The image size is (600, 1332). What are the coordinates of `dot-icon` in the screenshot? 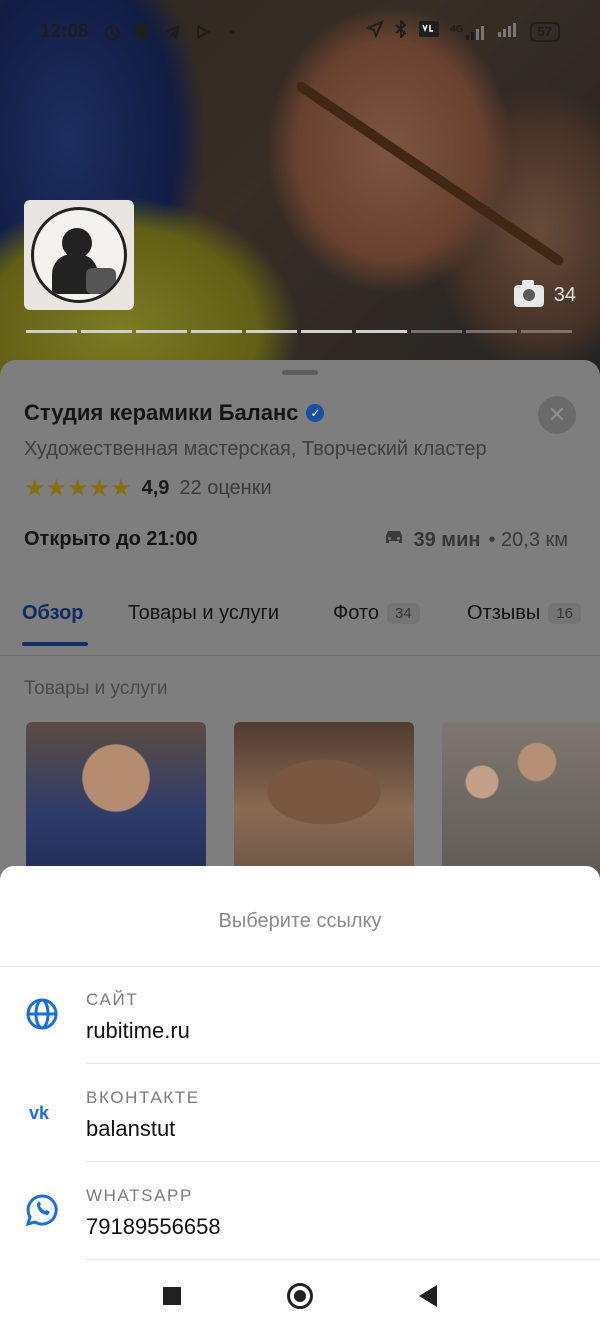 It's located at (232, 32).